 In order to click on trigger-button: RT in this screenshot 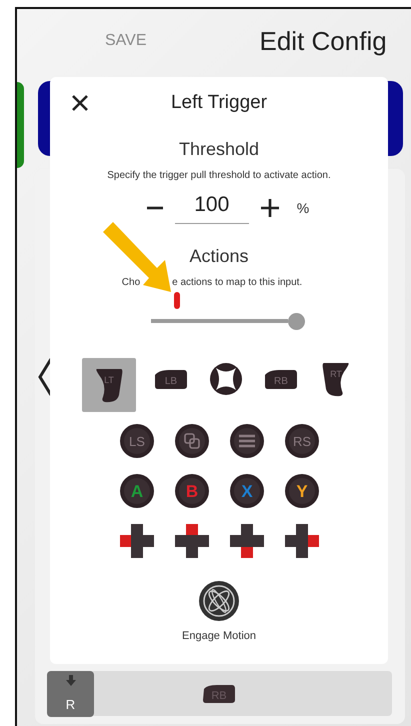, I will do `click(335, 379)`.